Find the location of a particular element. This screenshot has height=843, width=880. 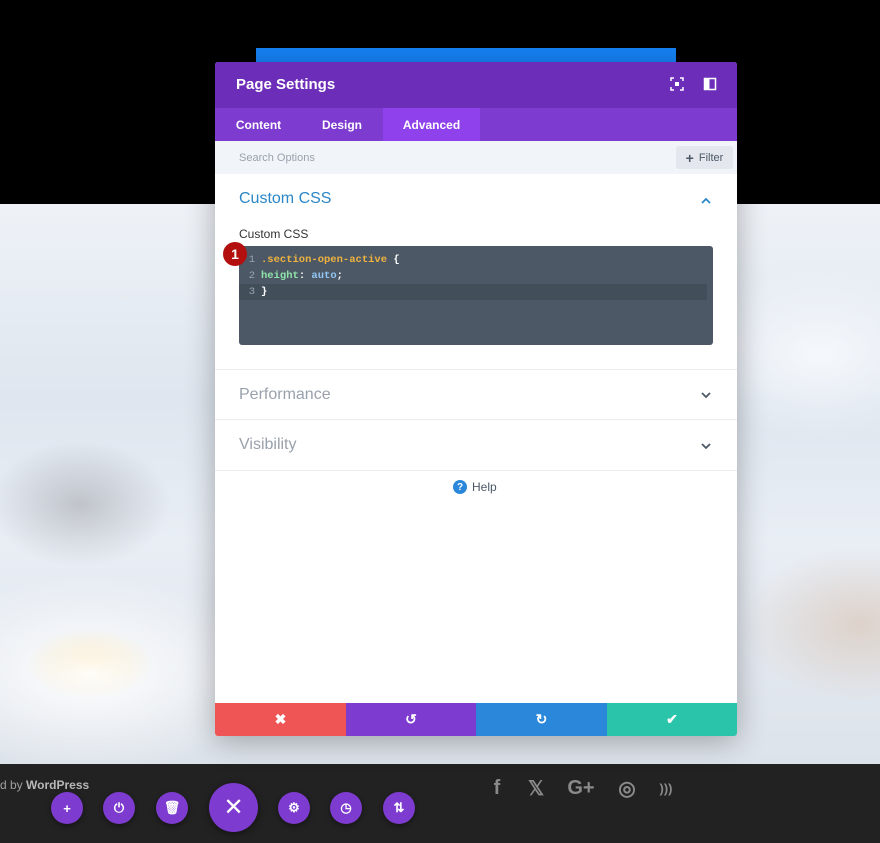

help-label: Help is located at coordinates (484, 487).